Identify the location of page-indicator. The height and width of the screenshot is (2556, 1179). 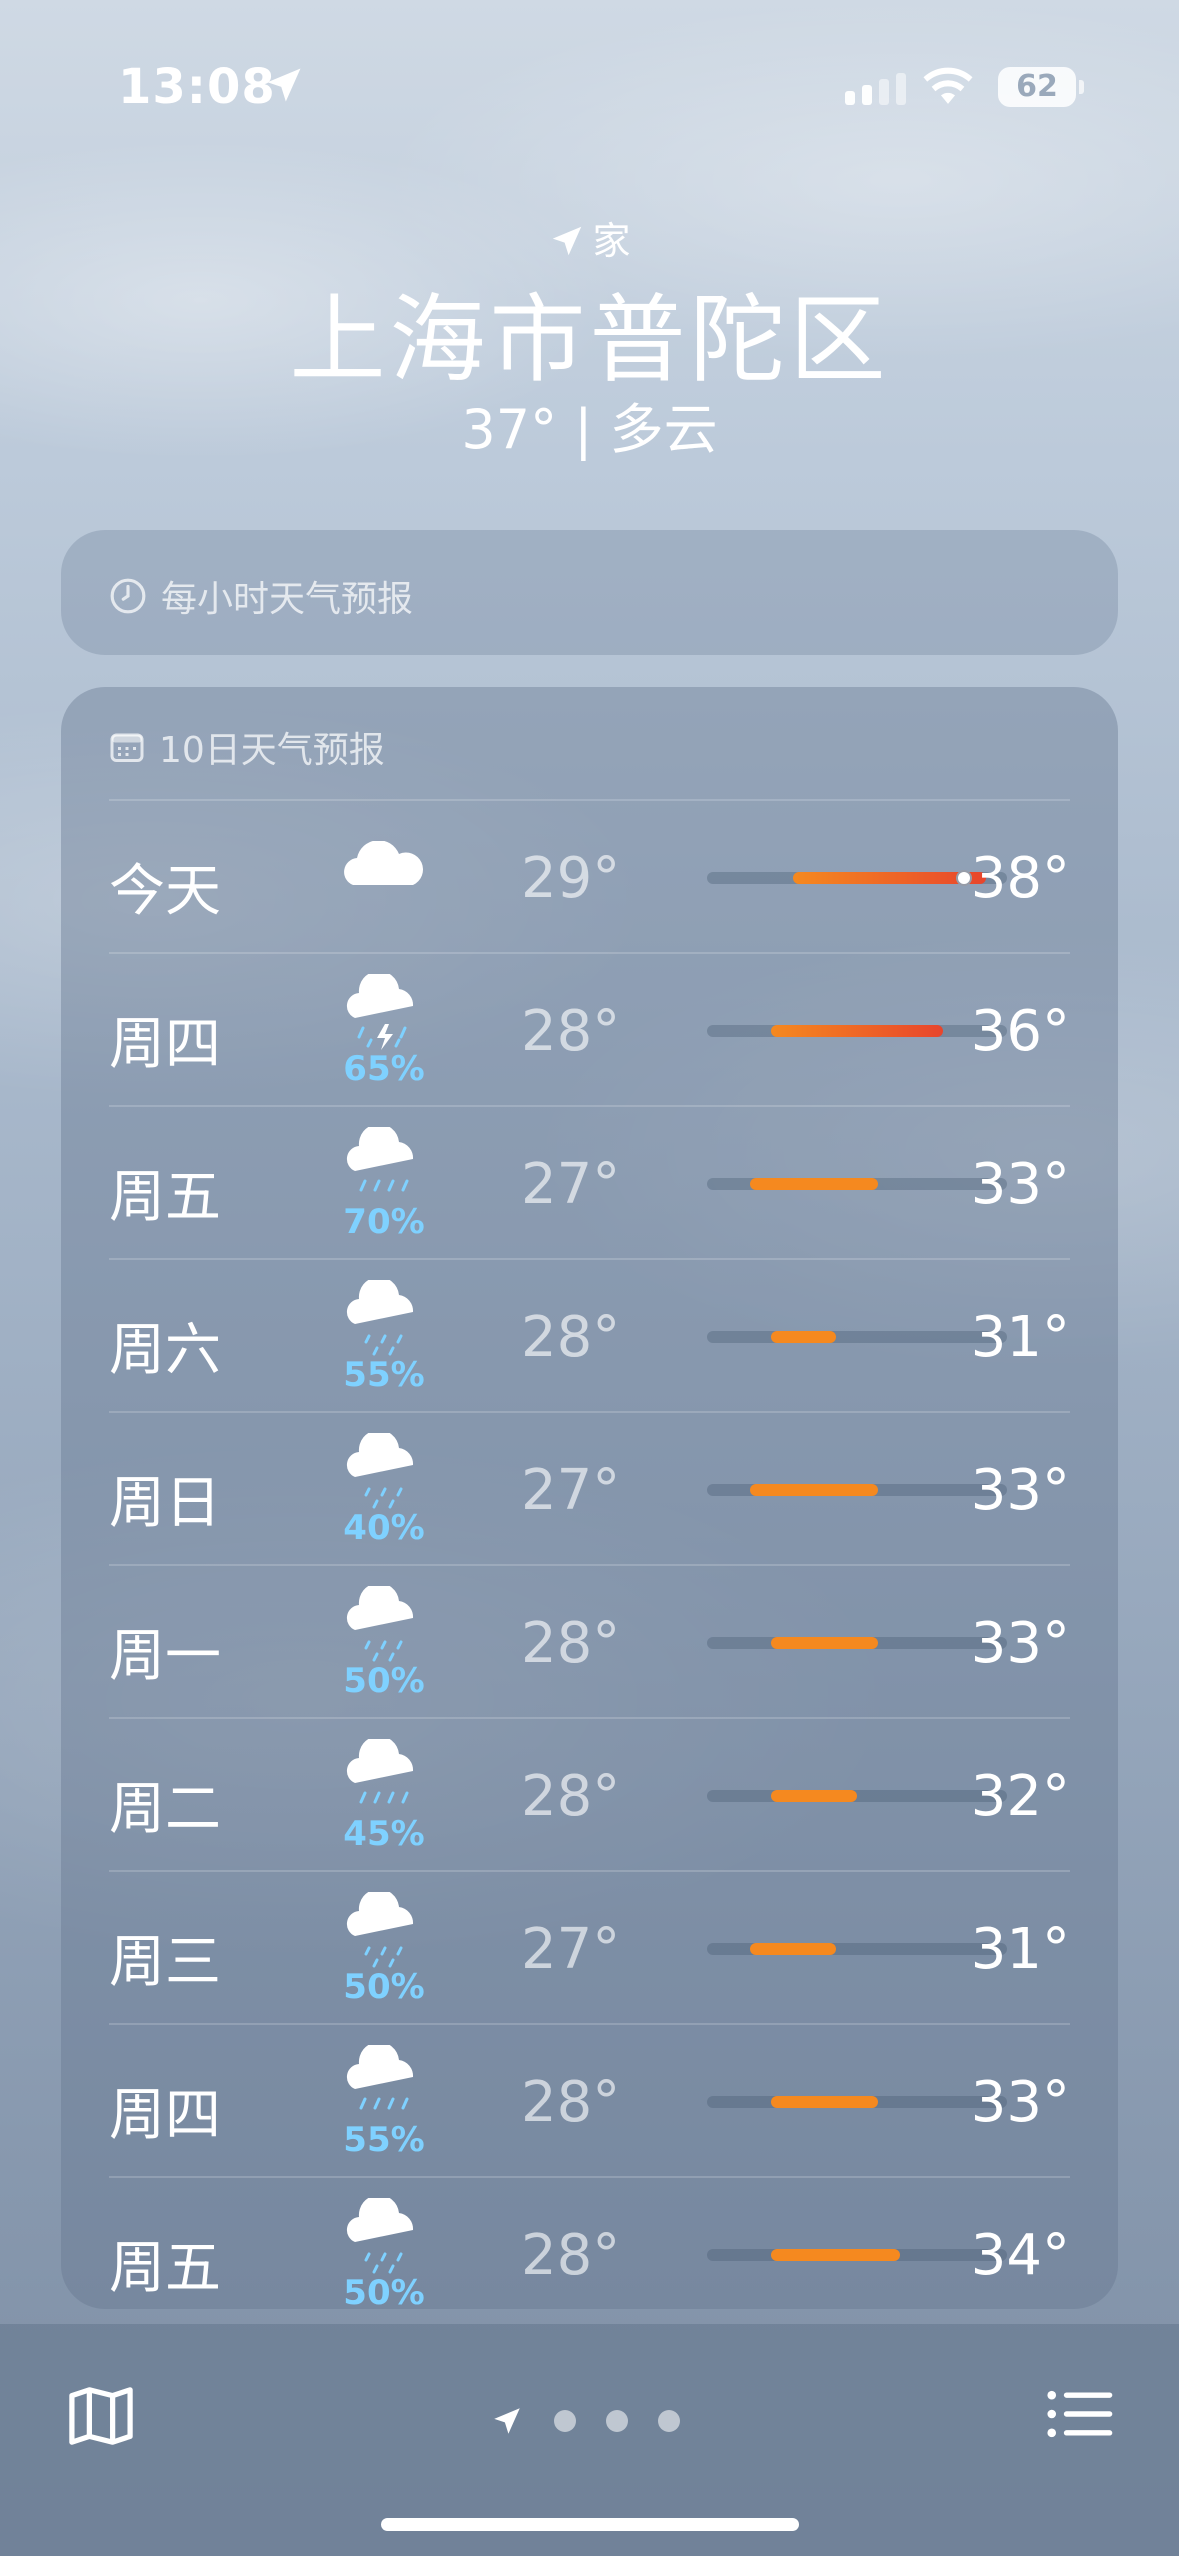
(585, 2421).